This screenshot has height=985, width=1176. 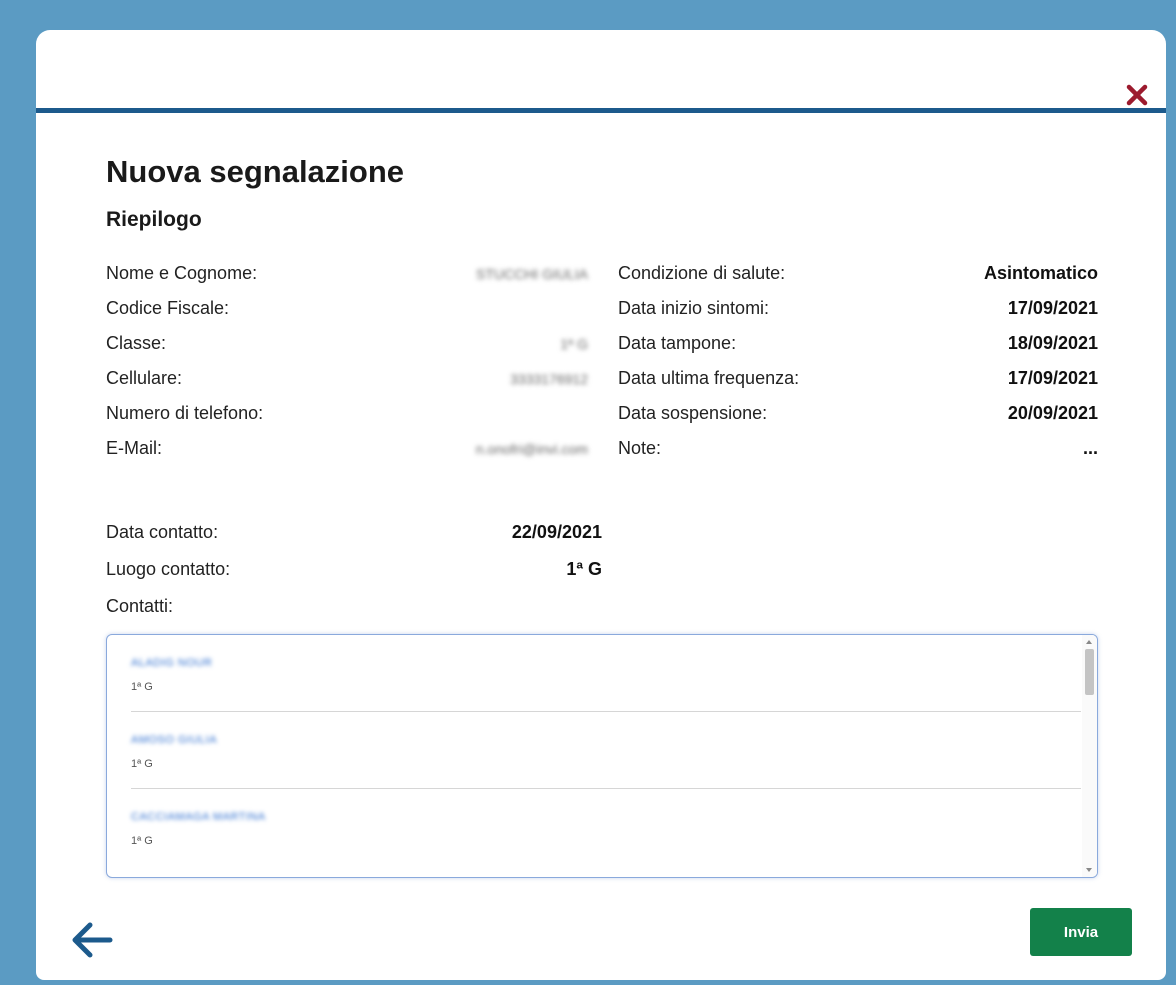 What do you see at coordinates (136, 343) in the screenshot?
I see `info-label: Classe:` at bounding box center [136, 343].